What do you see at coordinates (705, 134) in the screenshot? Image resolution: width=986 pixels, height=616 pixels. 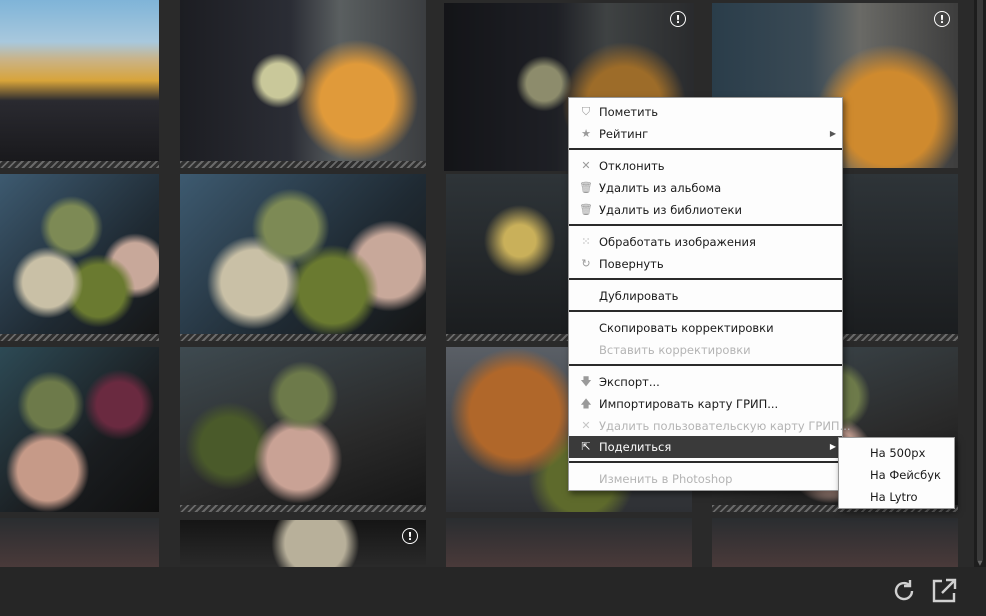 I see `menu-item-rating: ★ Рейтинг ▶` at bounding box center [705, 134].